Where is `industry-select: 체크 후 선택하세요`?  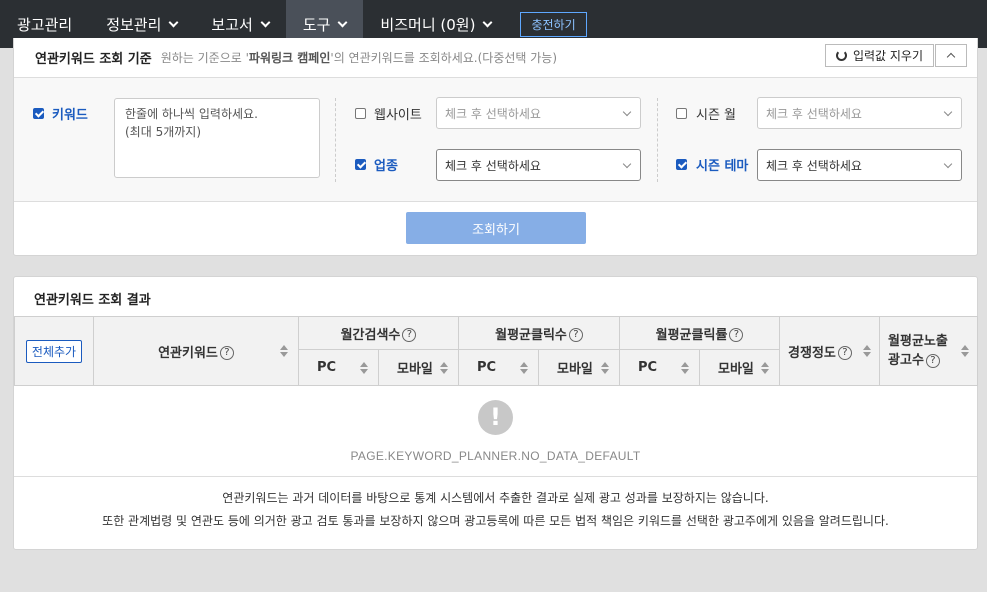
industry-select: 체크 후 선택하세요 is located at coordinates (538, 165).